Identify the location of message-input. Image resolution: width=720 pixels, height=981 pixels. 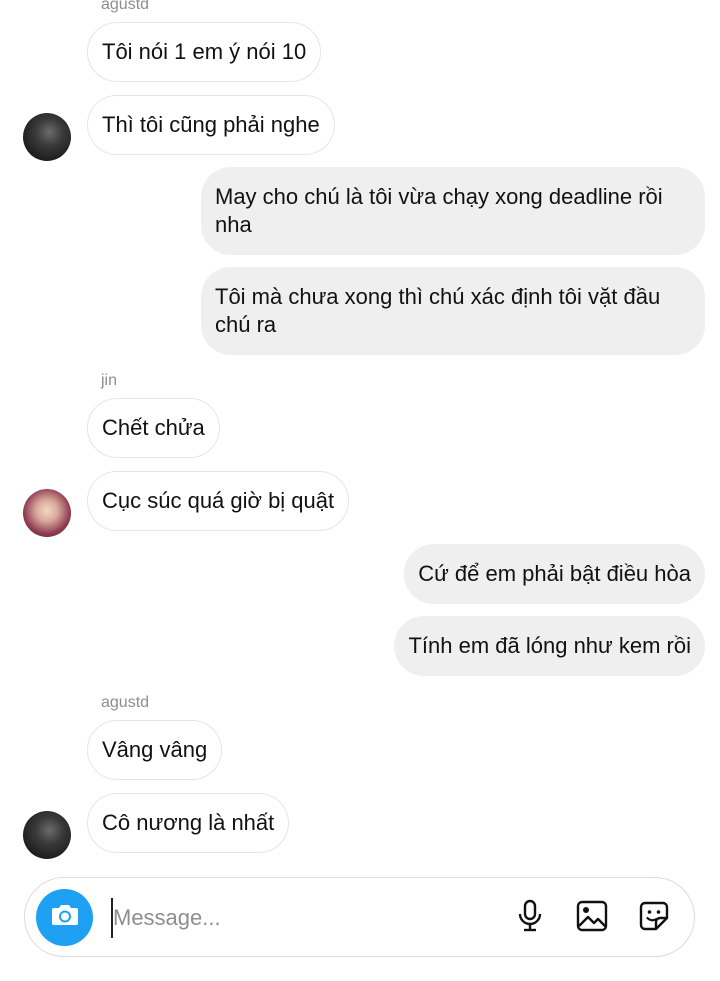
(302, 918).